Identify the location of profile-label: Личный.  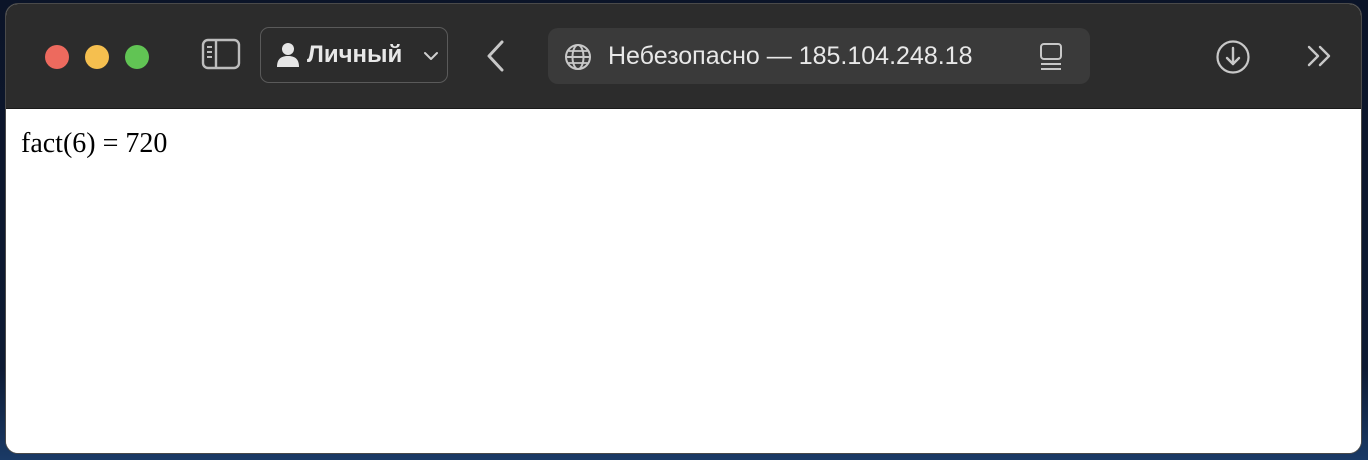
(355, 54).